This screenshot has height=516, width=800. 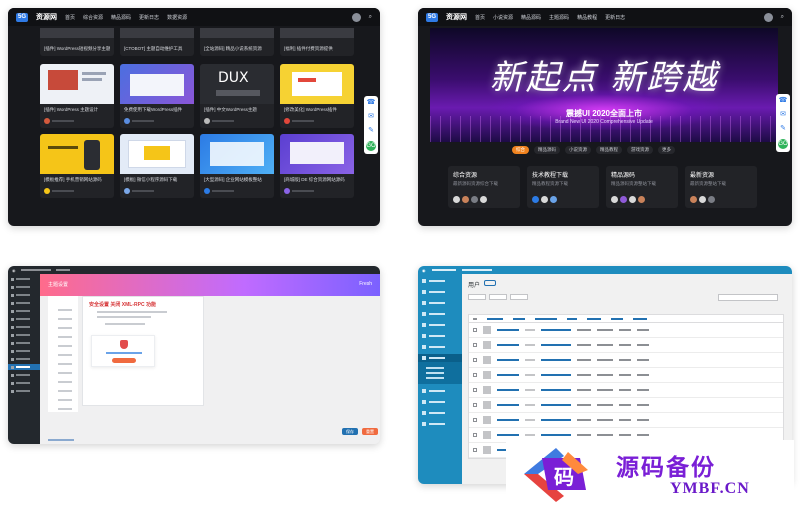 What do you see at coordinates (350, 431) in the screenshot?
I see `save-button: 保存` at bounding box center [350, 431].